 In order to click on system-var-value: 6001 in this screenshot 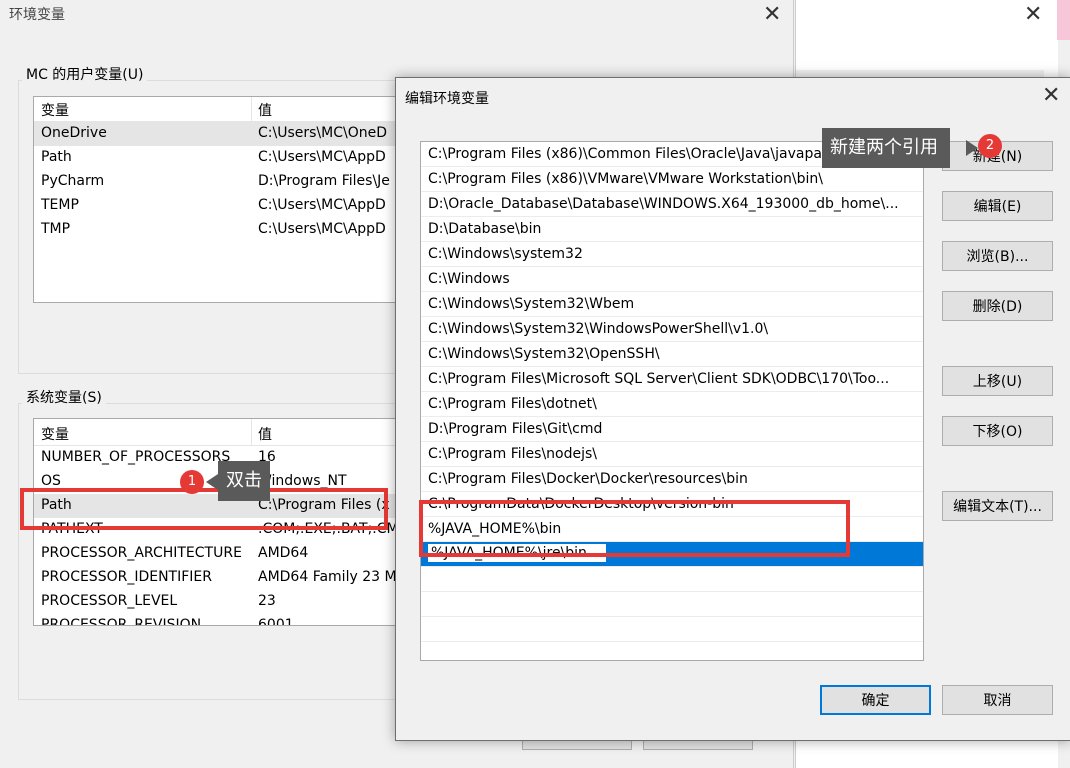, I will do `click(276, 621)`.